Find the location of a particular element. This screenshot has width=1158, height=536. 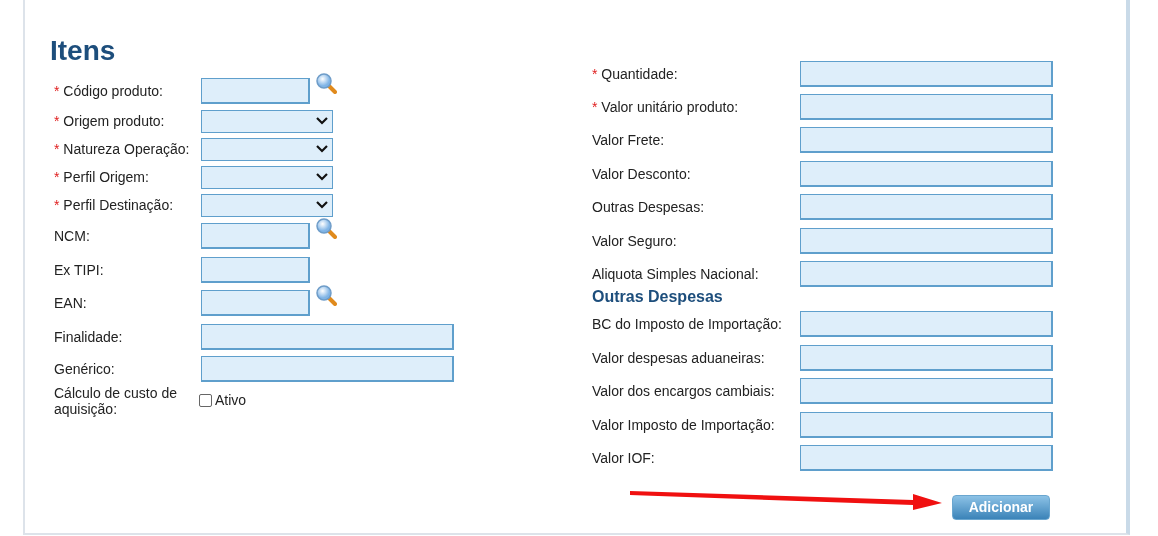

field-label: Ex TIPI: is located at coordinates (79, 269).